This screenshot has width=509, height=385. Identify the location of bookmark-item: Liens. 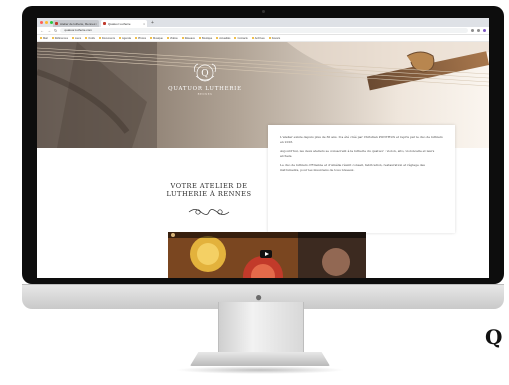
(76, 38).